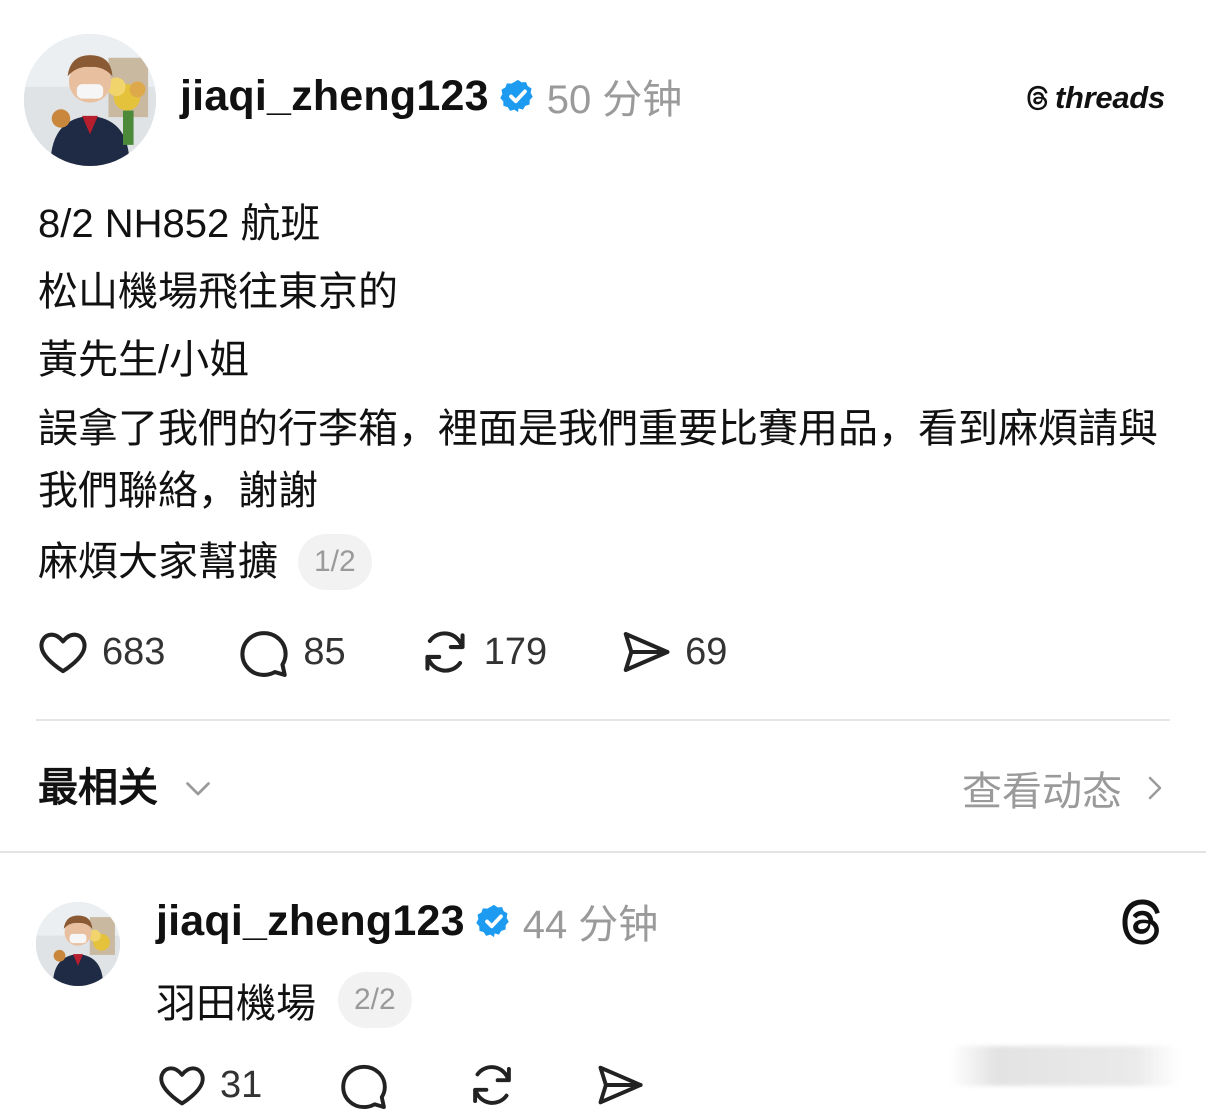 The image size is (1206, 1115). Describe the element at coordinates (673, 652) in the screenshot. I see `share-button: 69` at that location.